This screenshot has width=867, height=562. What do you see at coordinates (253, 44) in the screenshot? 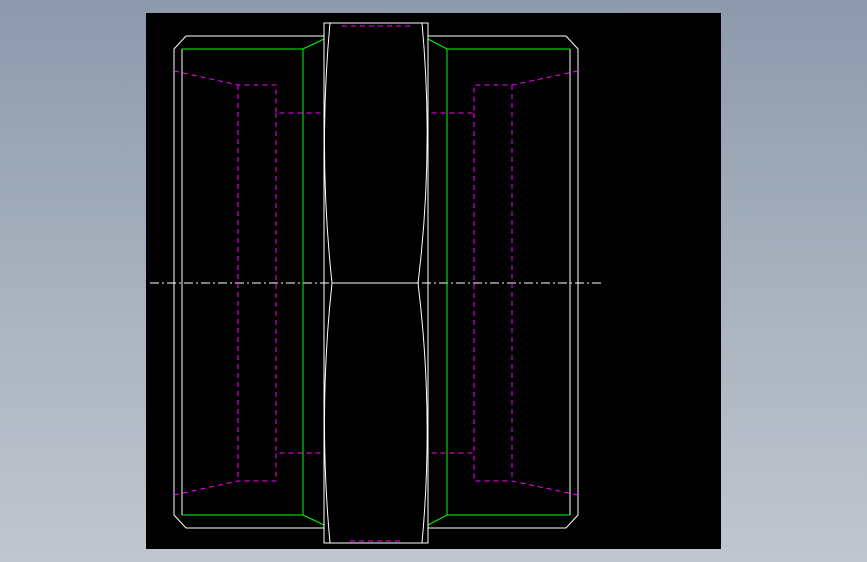
I see `left-hub-chamfer` at bounding box center [253, 44].